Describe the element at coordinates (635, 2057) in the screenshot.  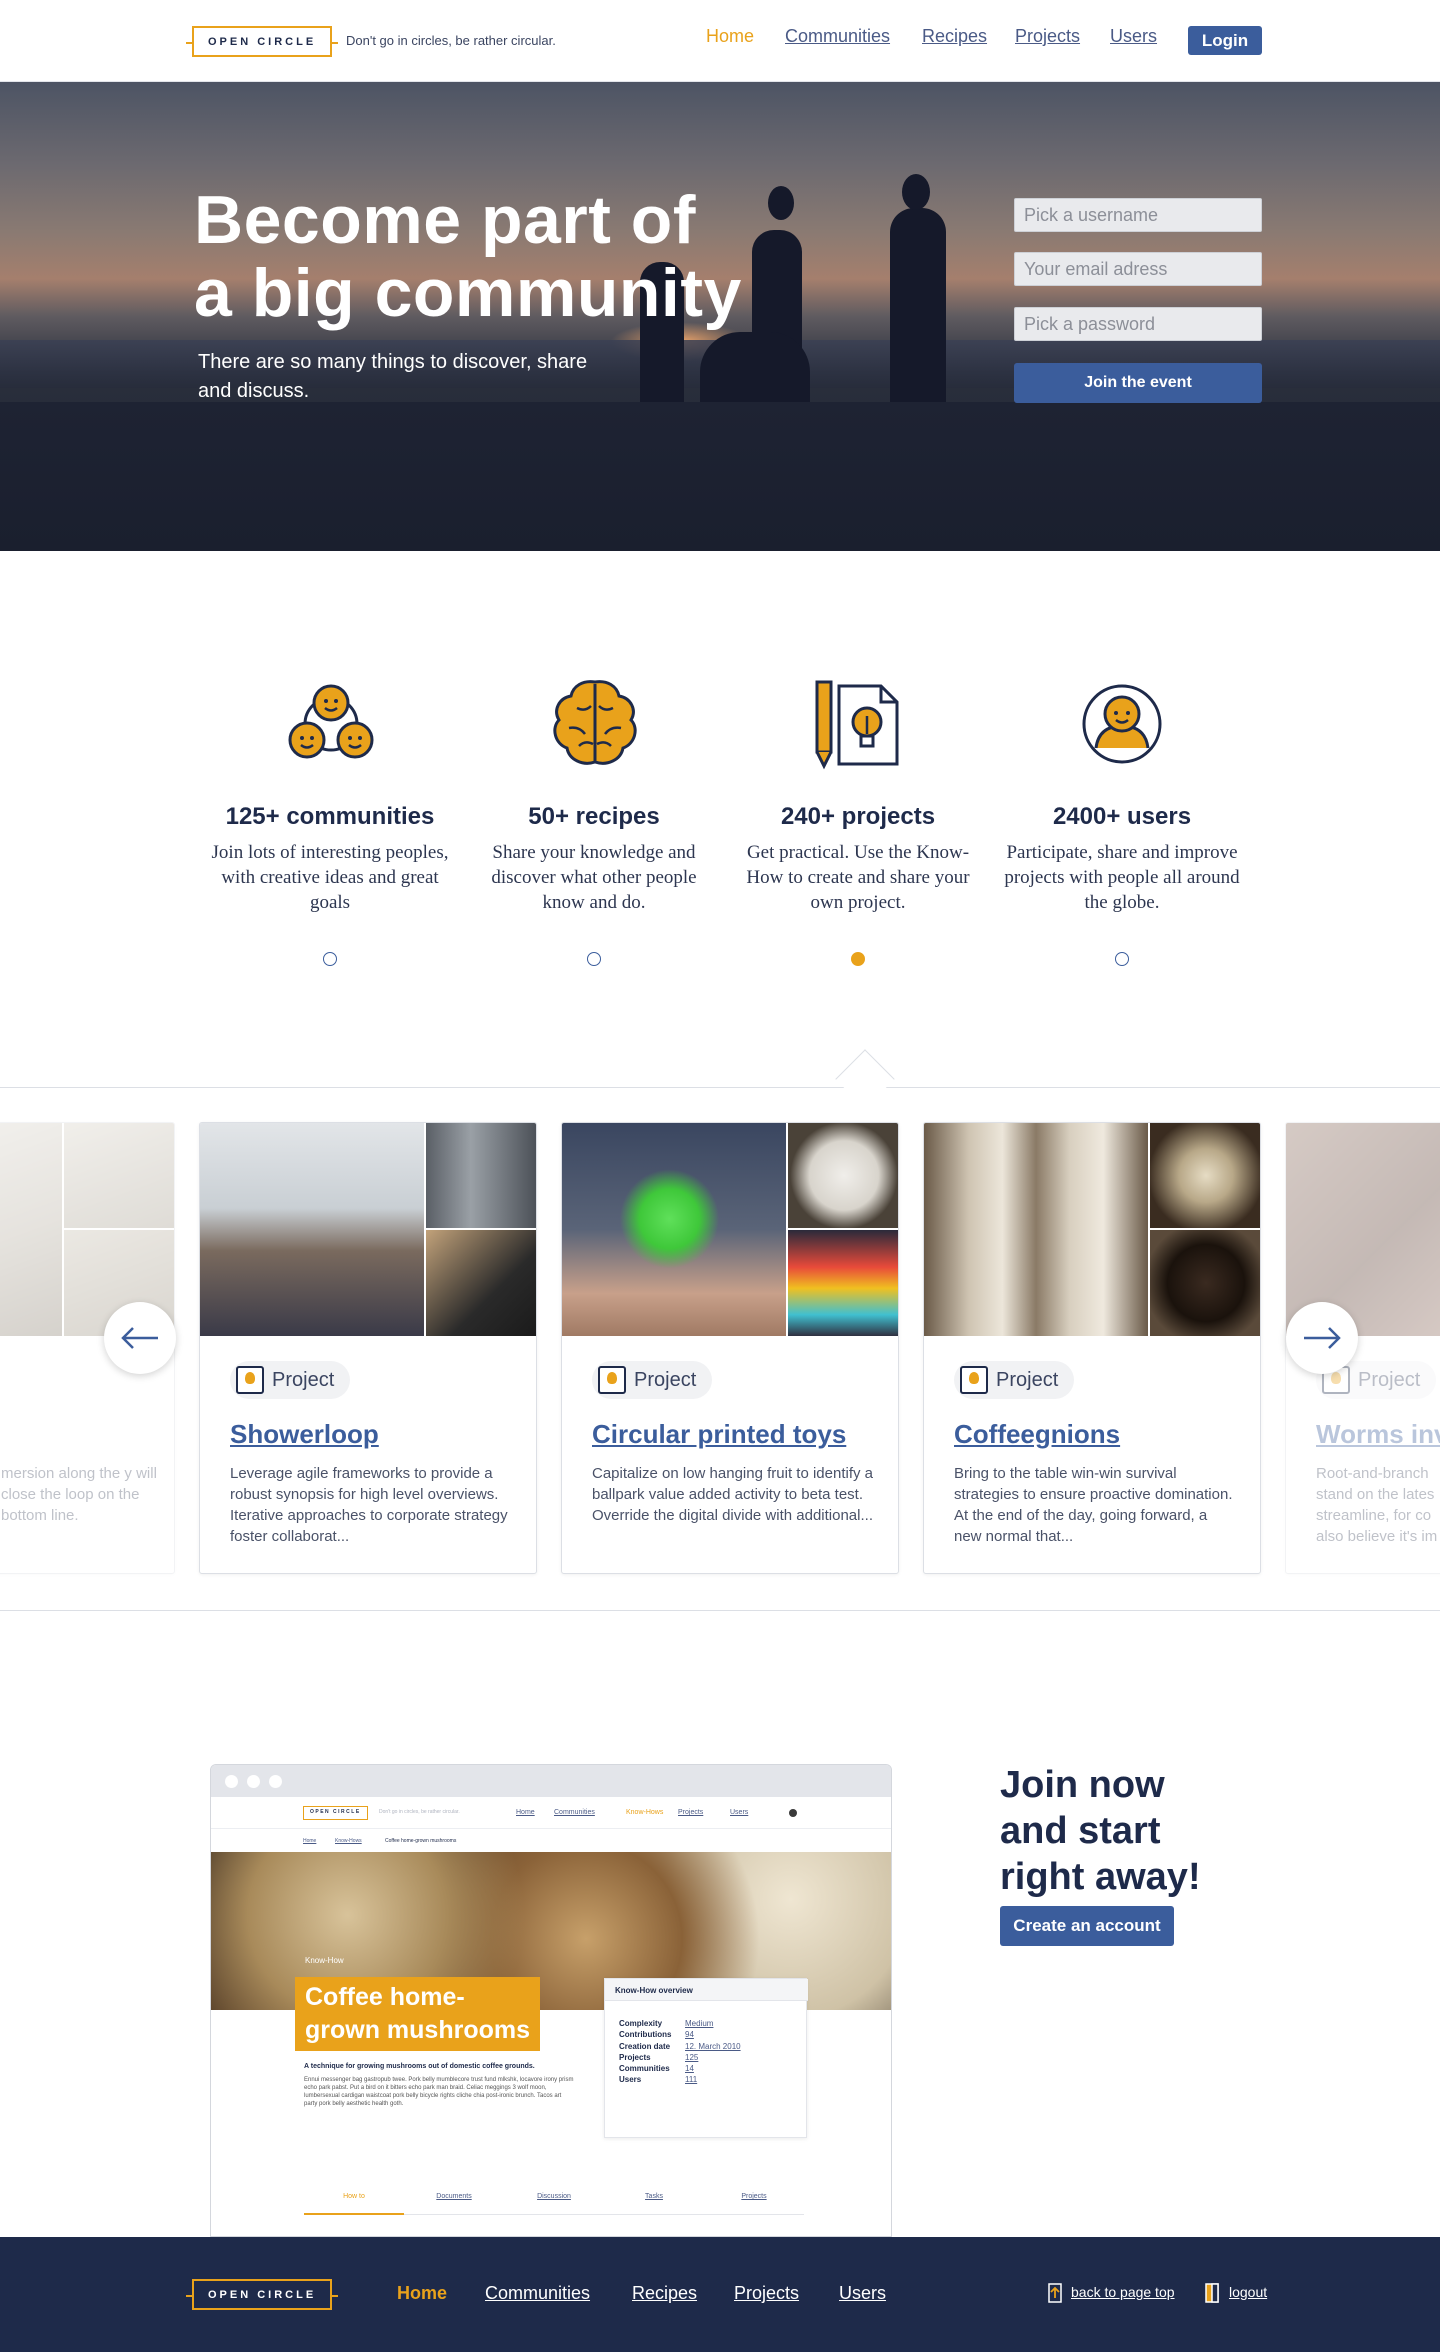
I see `mock-row-label: Projects` at that location.